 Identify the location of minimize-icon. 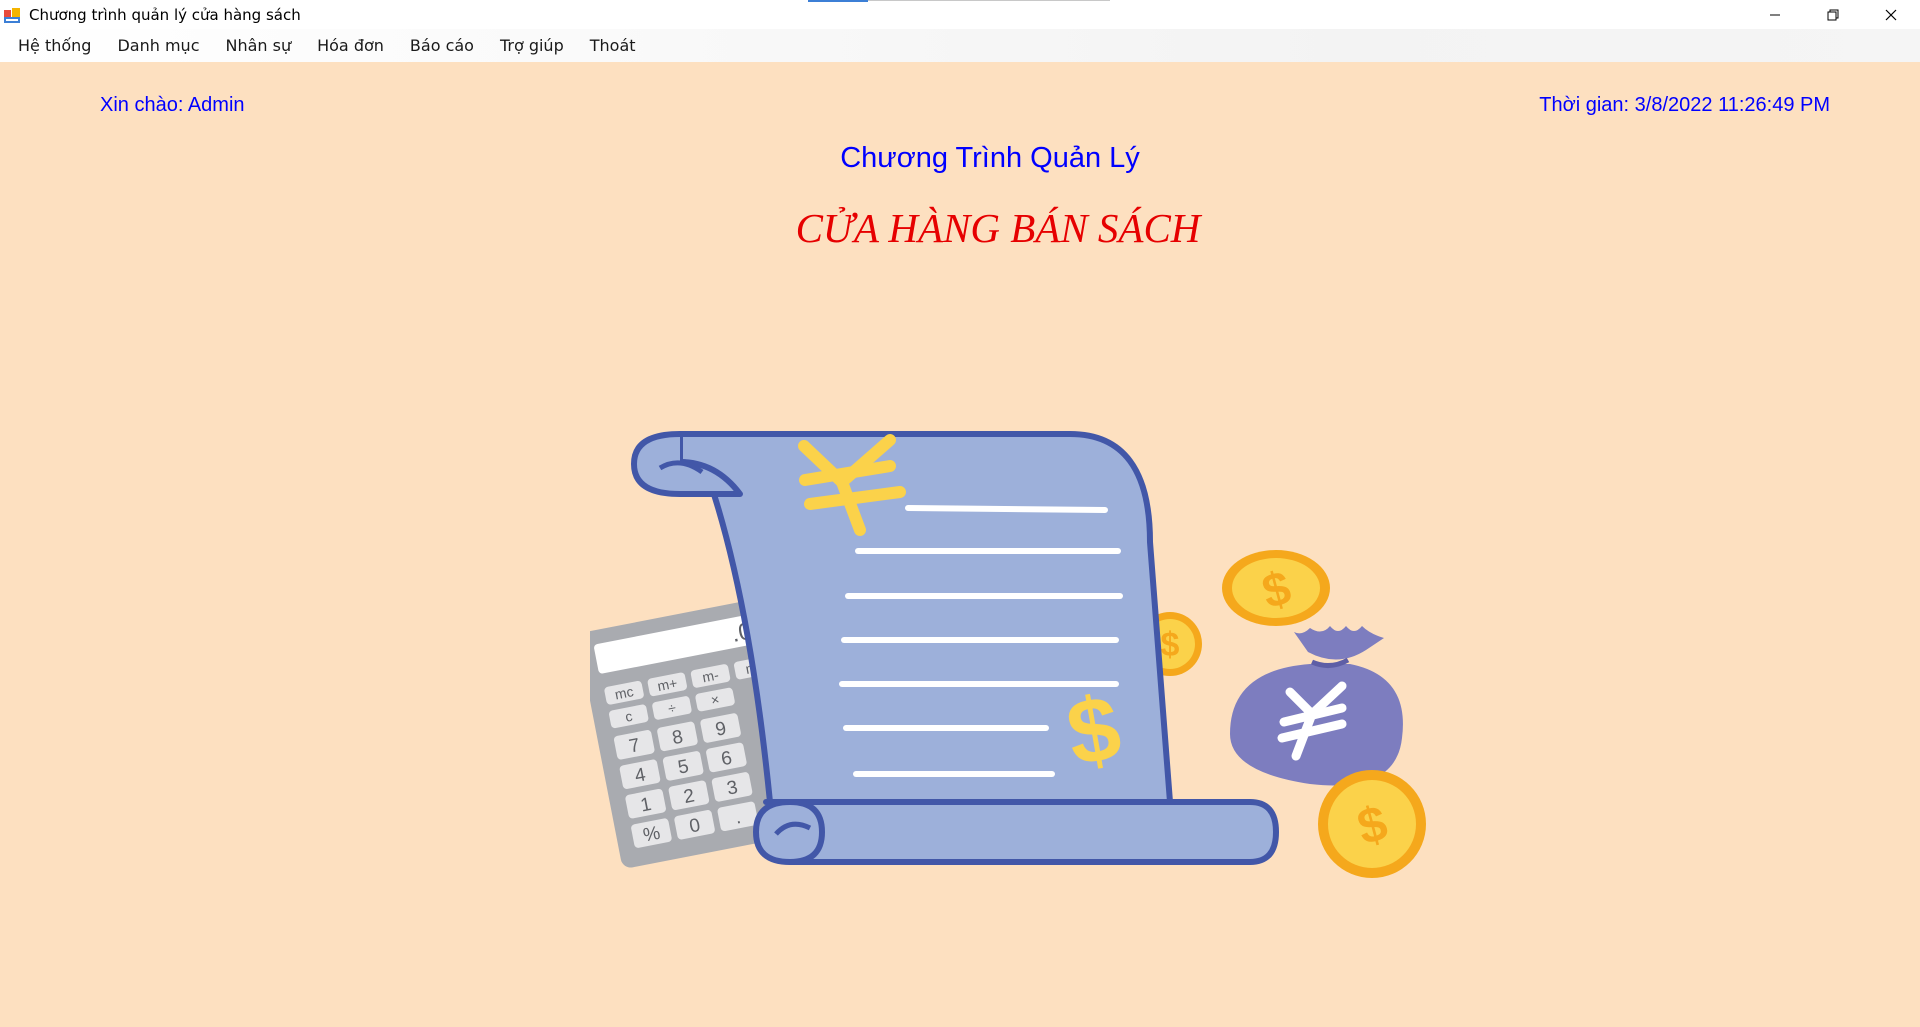
(1775, 14).